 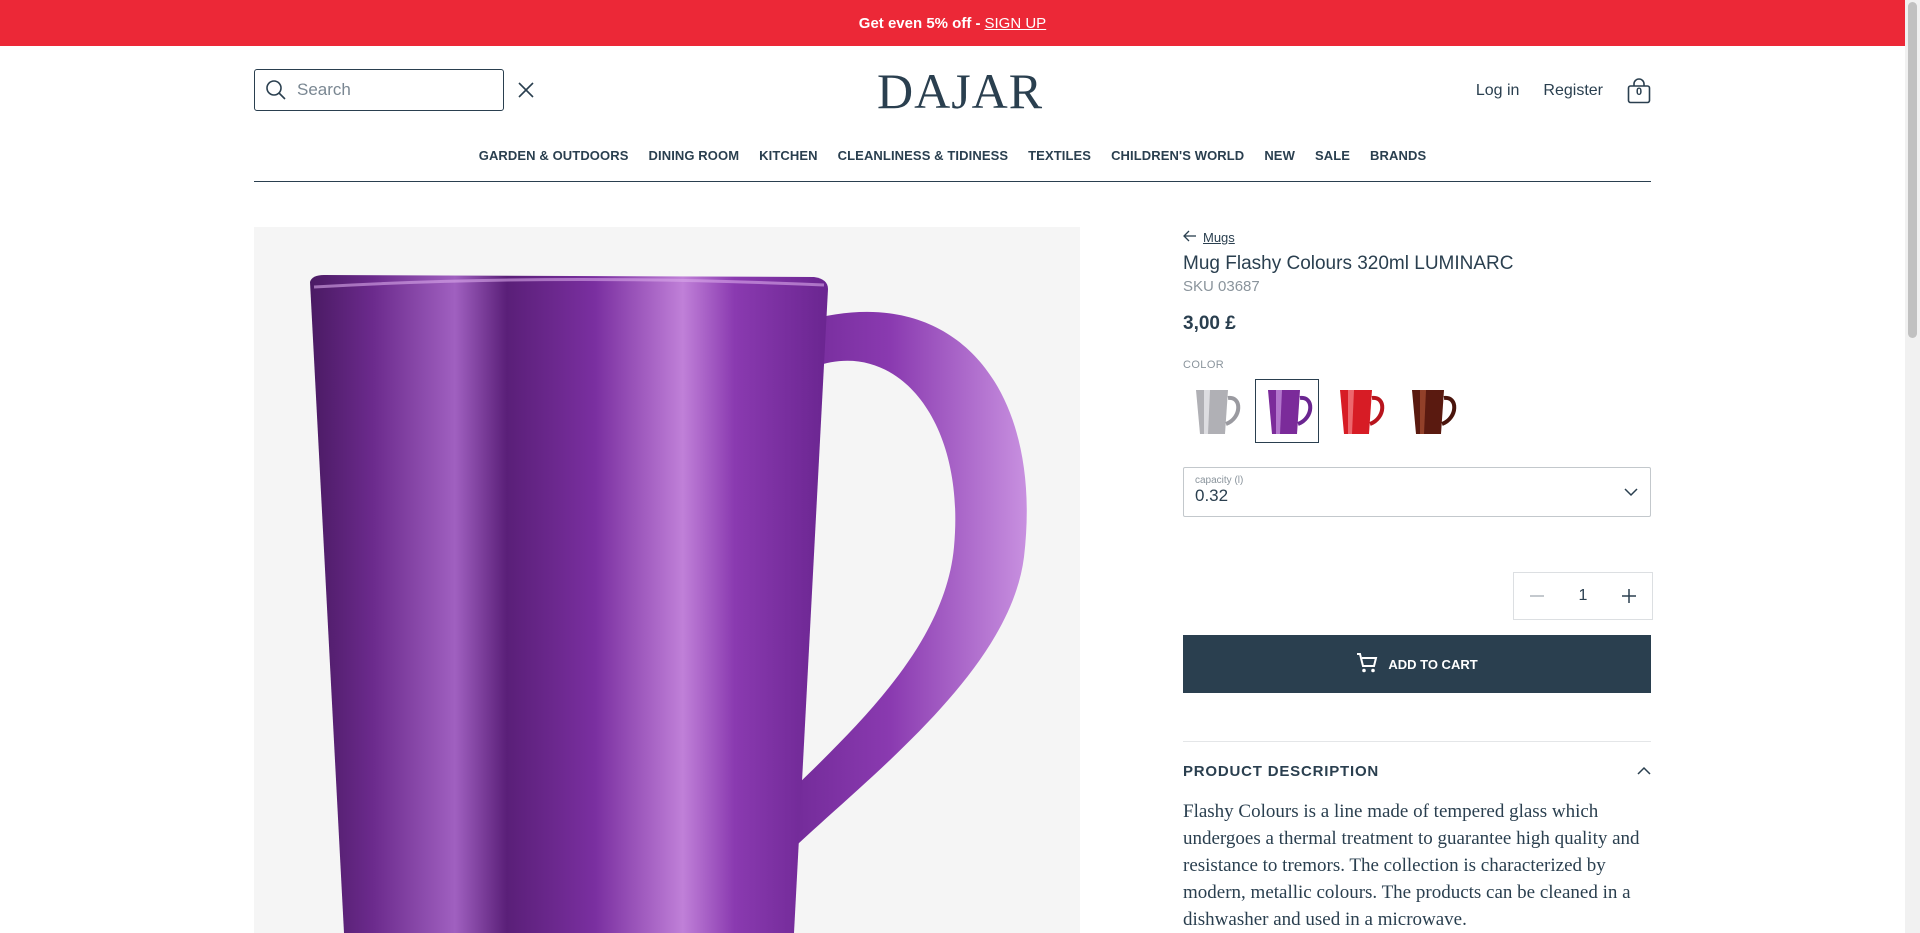 I want to click on scrollbar-thumb, so click(x=1912, y=170).